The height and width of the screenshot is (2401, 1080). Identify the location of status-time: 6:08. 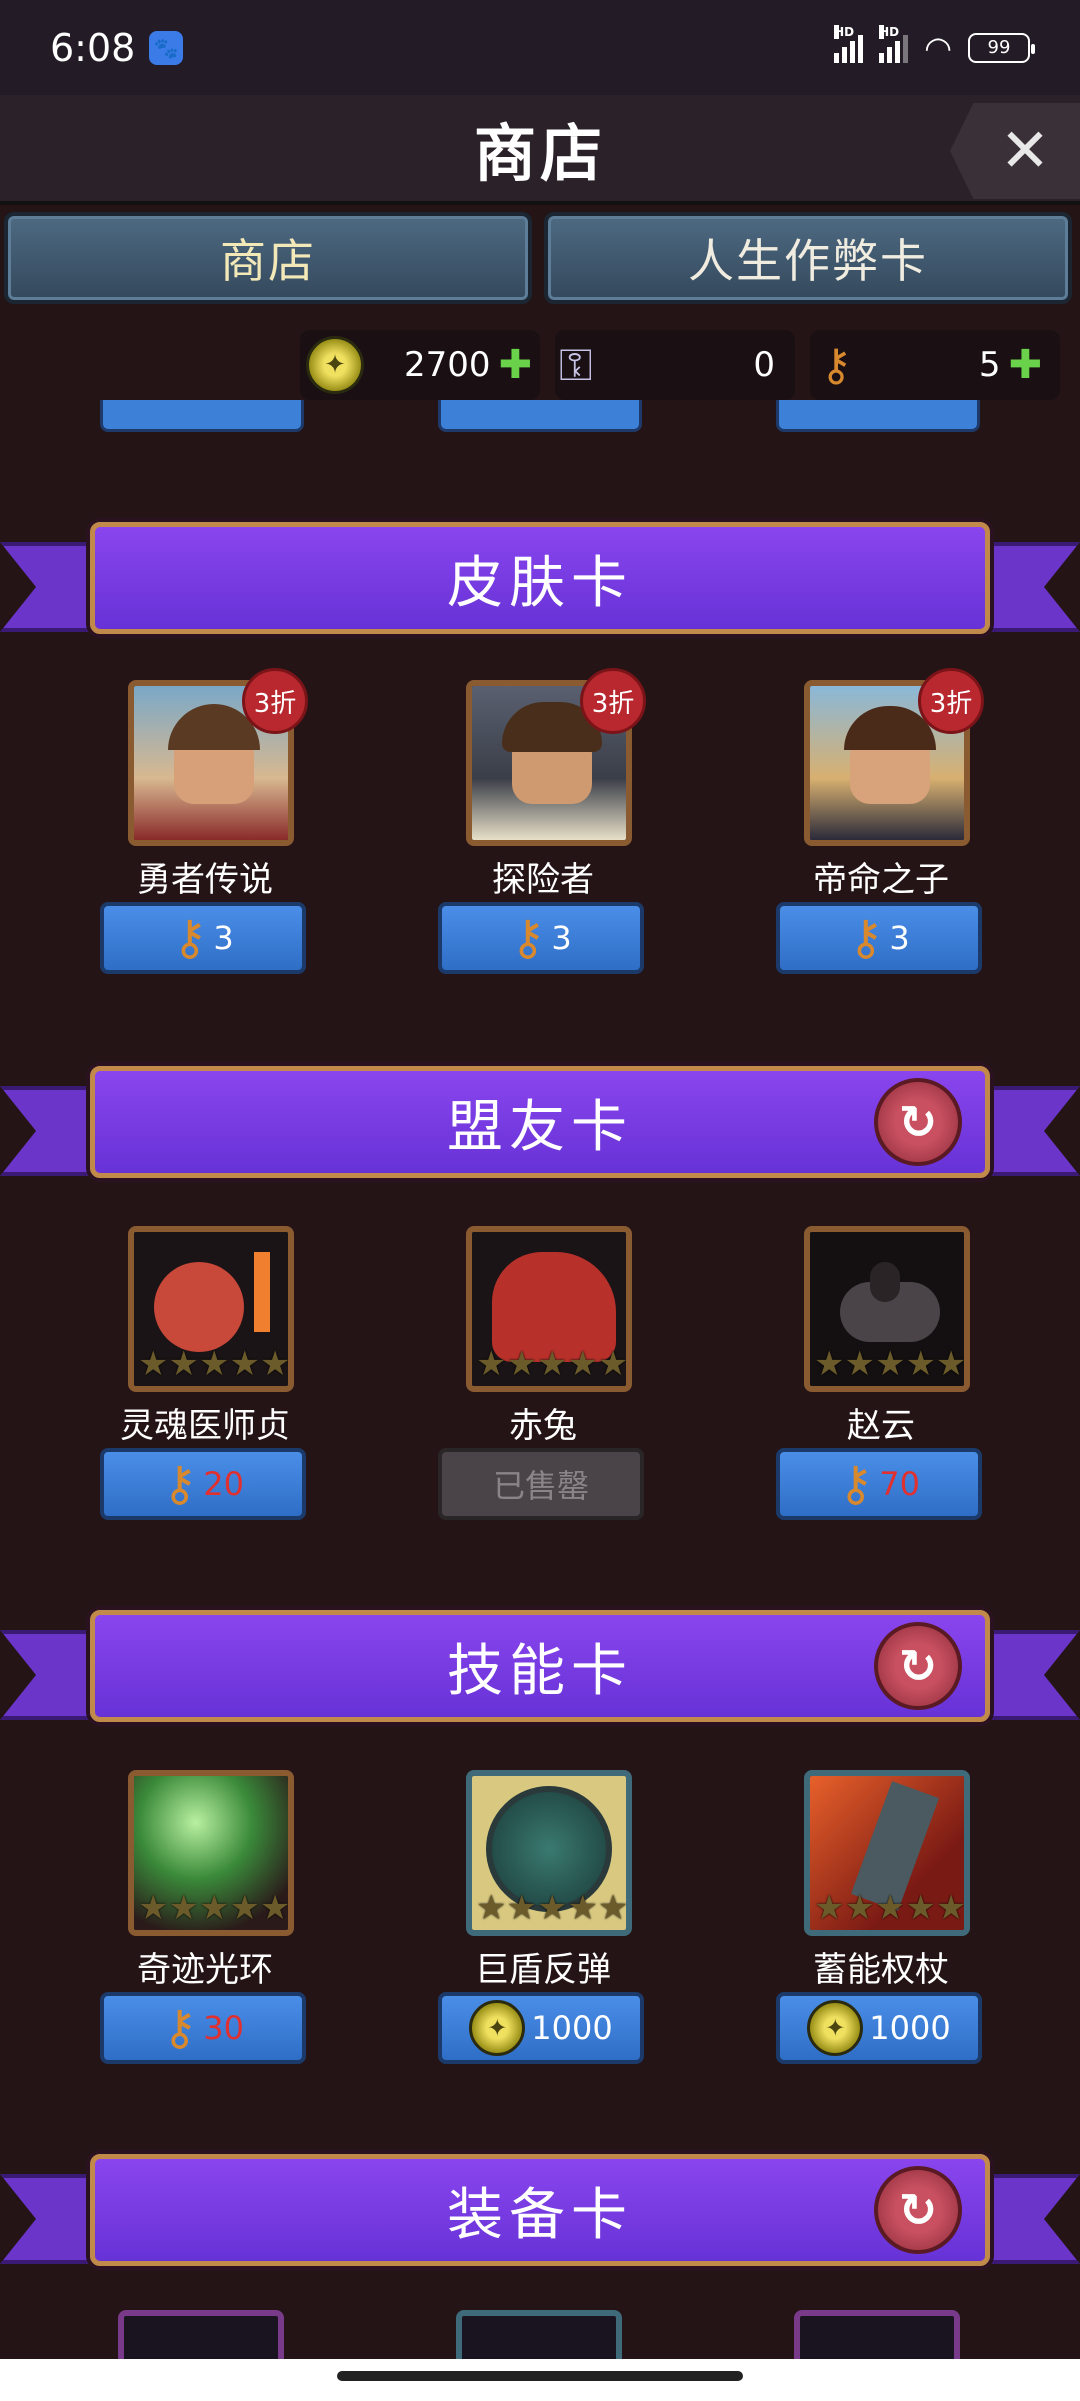
(93, 47).